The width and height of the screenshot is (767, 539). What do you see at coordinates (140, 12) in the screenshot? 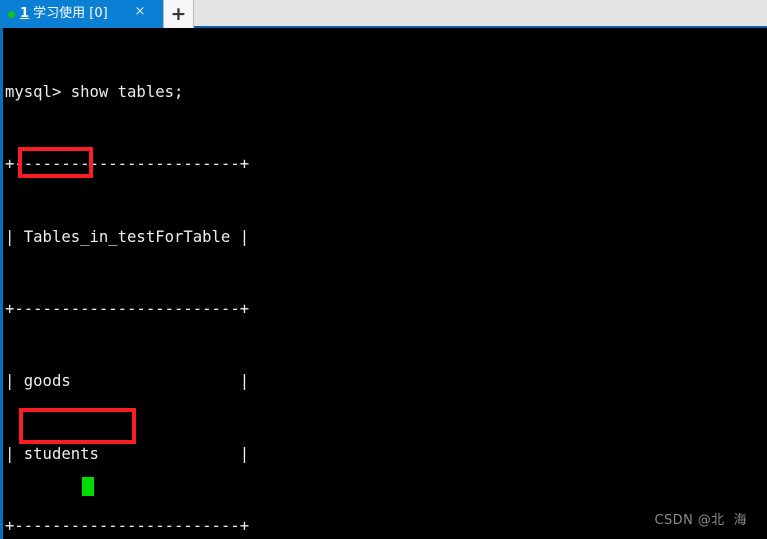
I see `close-icon: ×` at bounding box center [140, 12].